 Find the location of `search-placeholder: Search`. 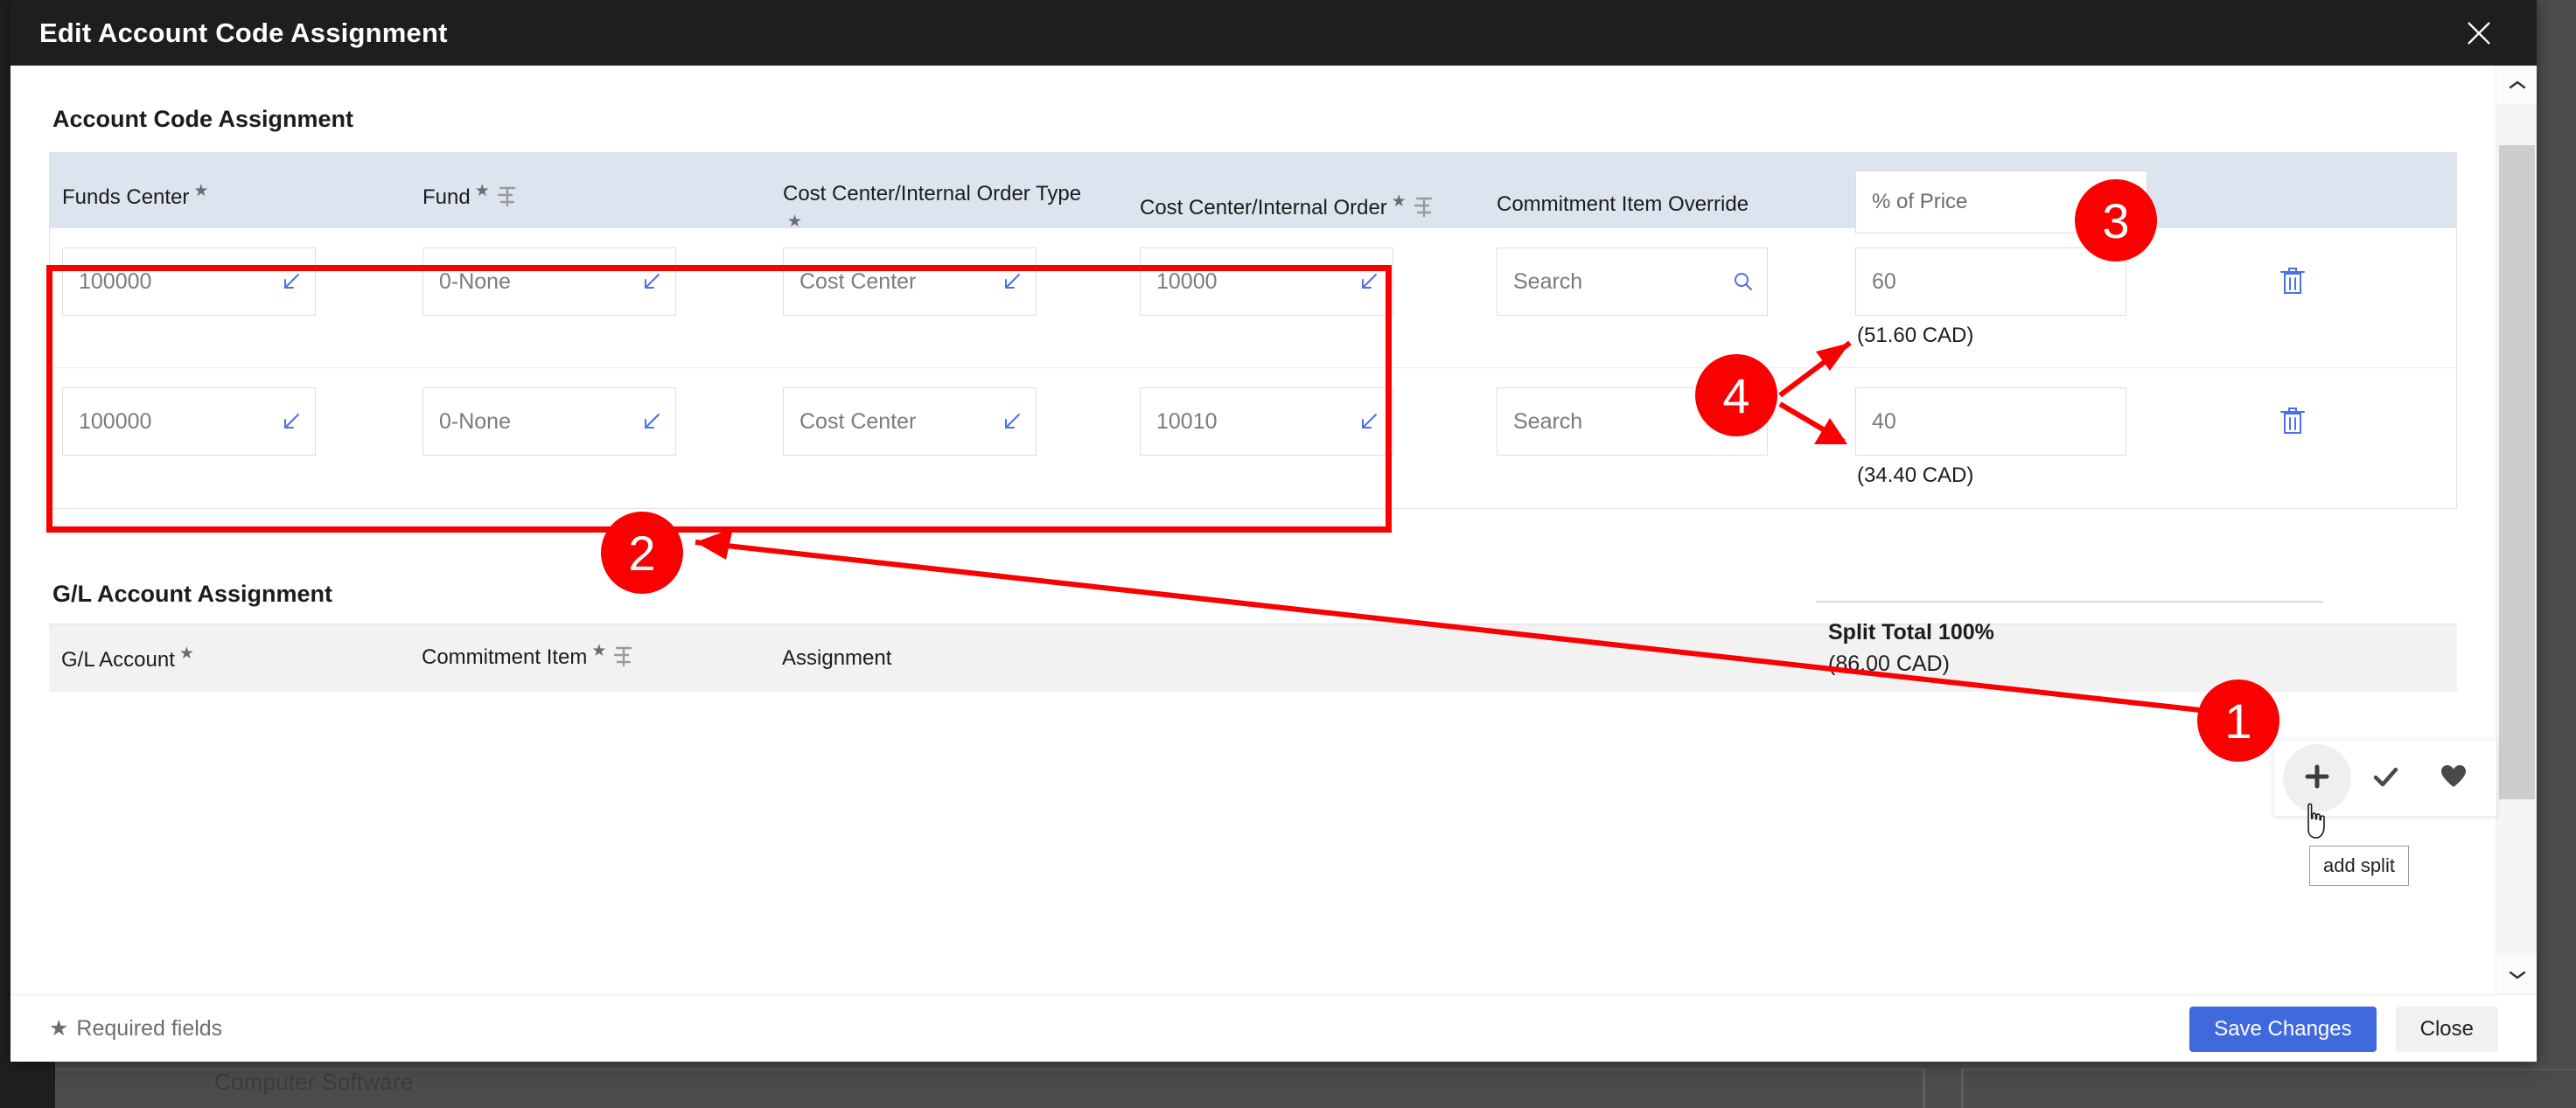

search-placeholder: Search is located at coordinates (1548, 281).